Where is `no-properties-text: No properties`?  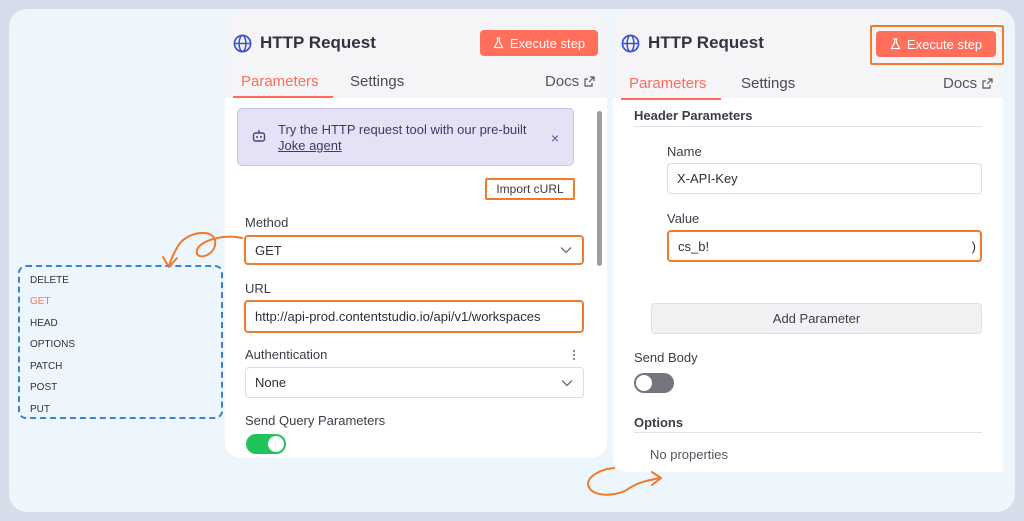 no-properties-text: No properties is located at coordinates (689, 454).